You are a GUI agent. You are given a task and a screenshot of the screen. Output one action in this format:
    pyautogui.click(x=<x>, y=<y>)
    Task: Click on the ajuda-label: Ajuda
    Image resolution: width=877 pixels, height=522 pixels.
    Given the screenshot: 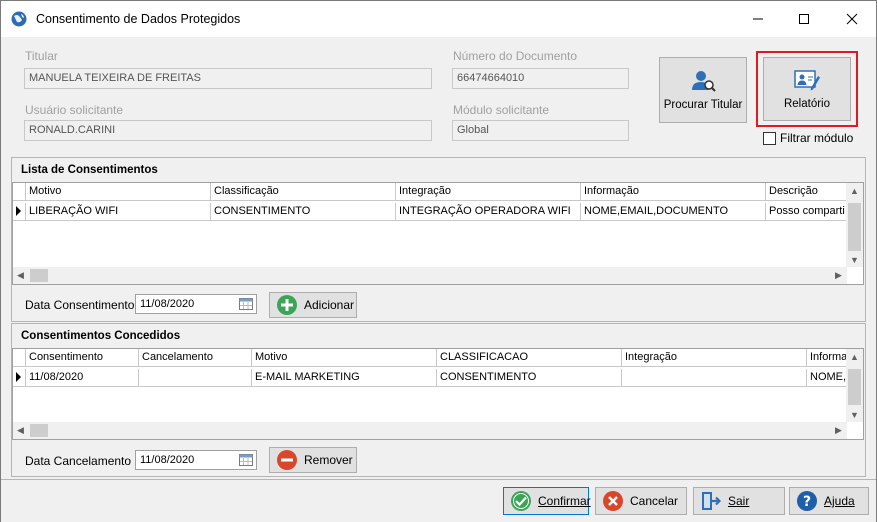 What is the action you would take?
    pyautogui.click(x=839, y=501)
    